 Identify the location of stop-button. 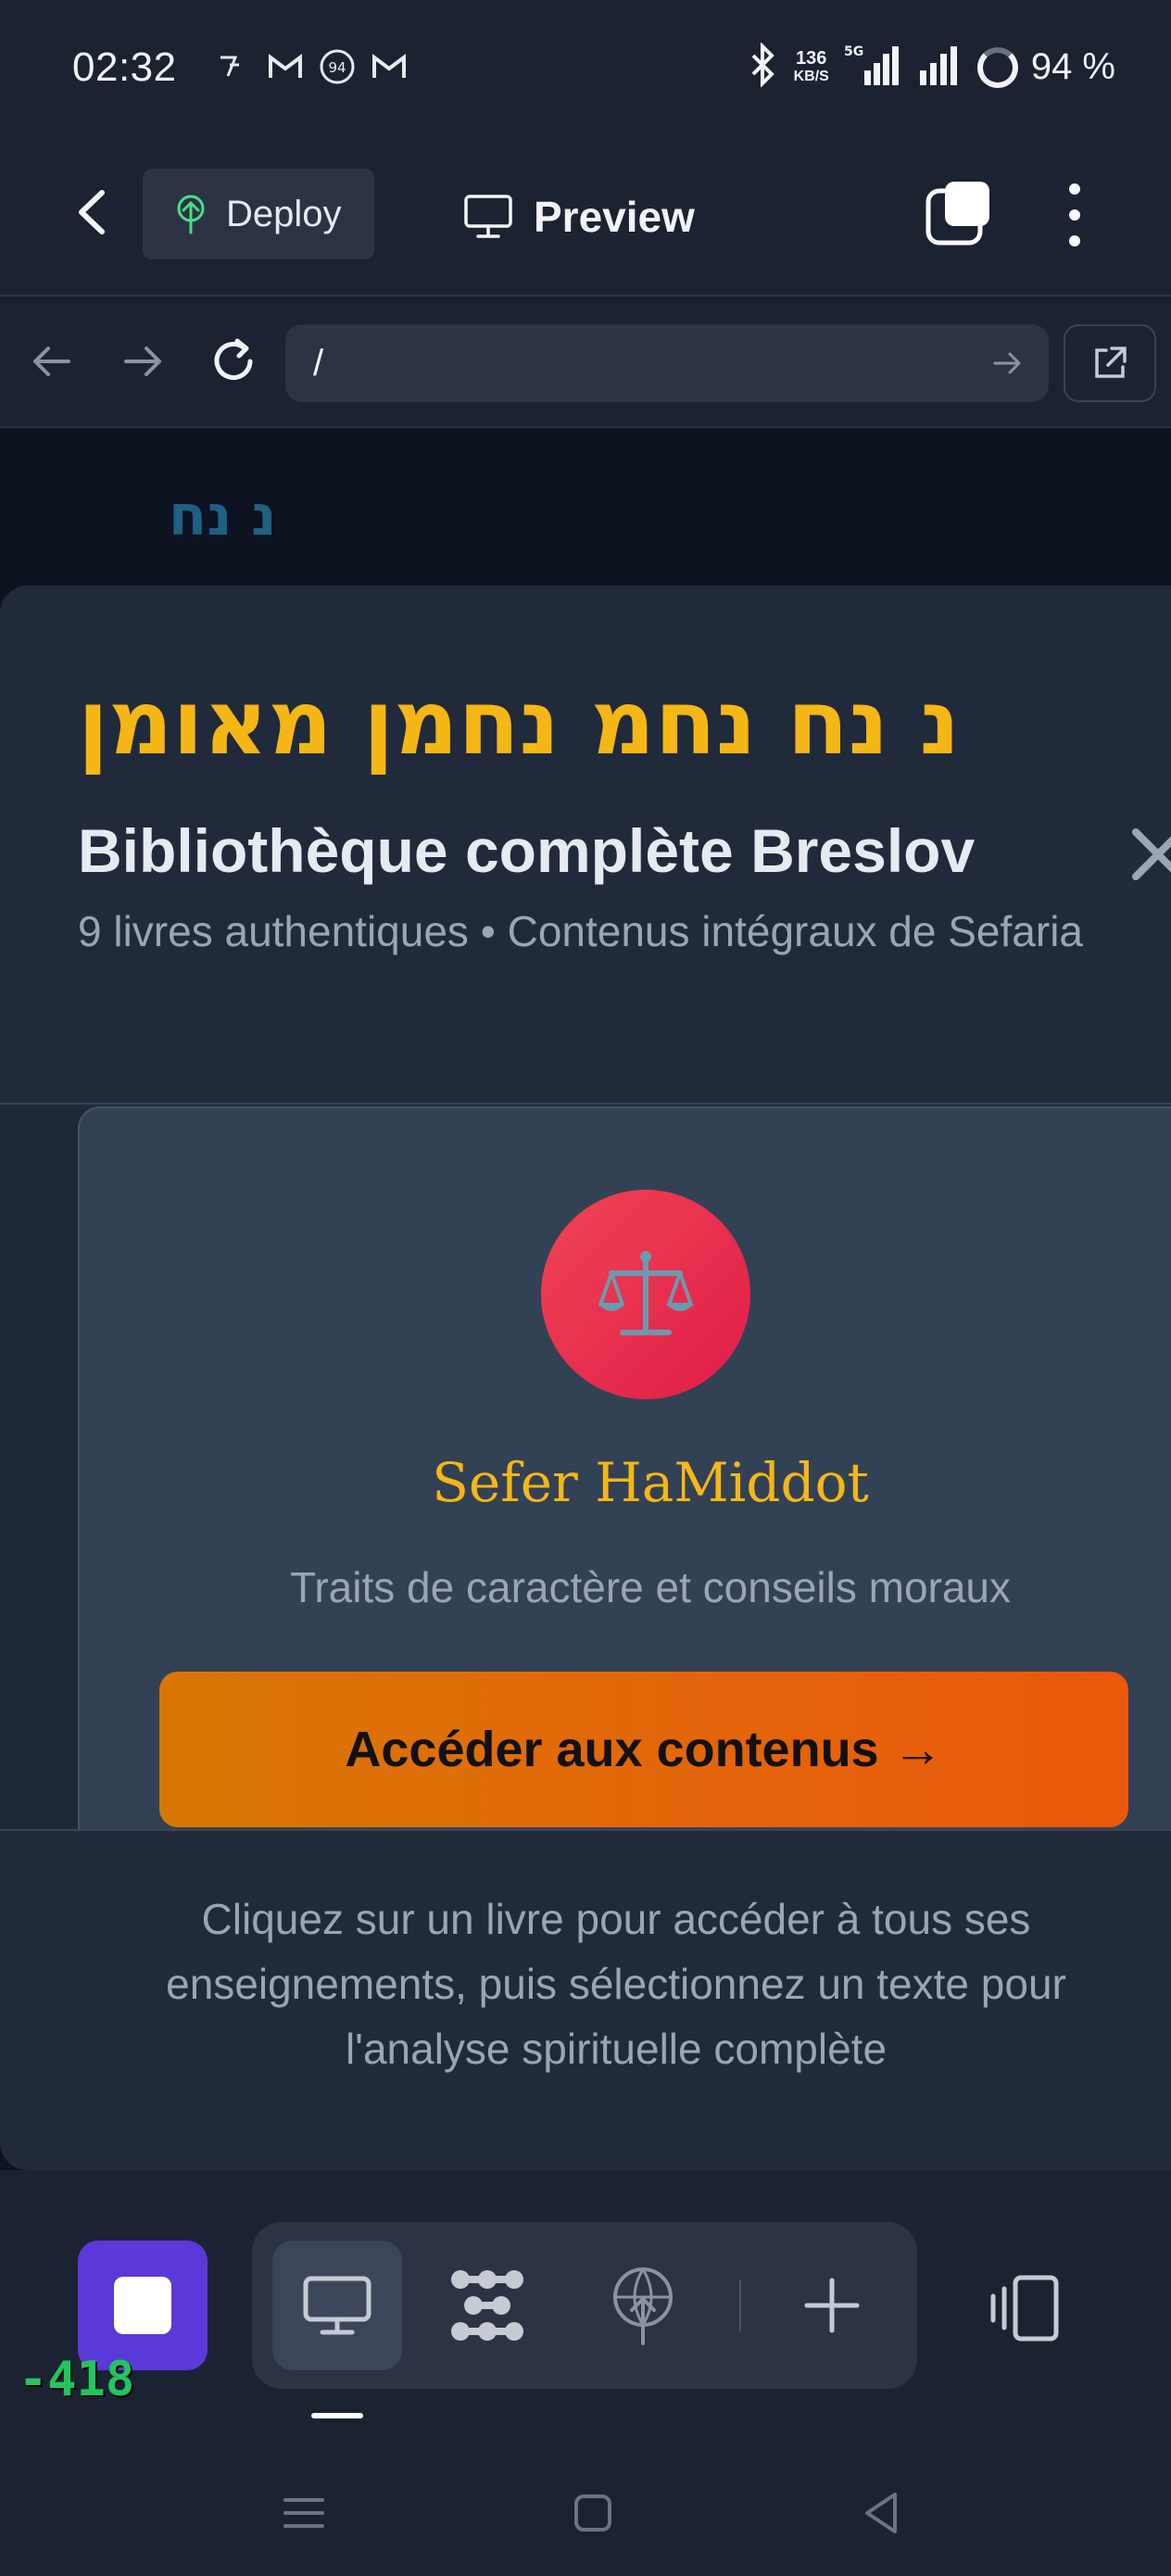
(143, 2305).